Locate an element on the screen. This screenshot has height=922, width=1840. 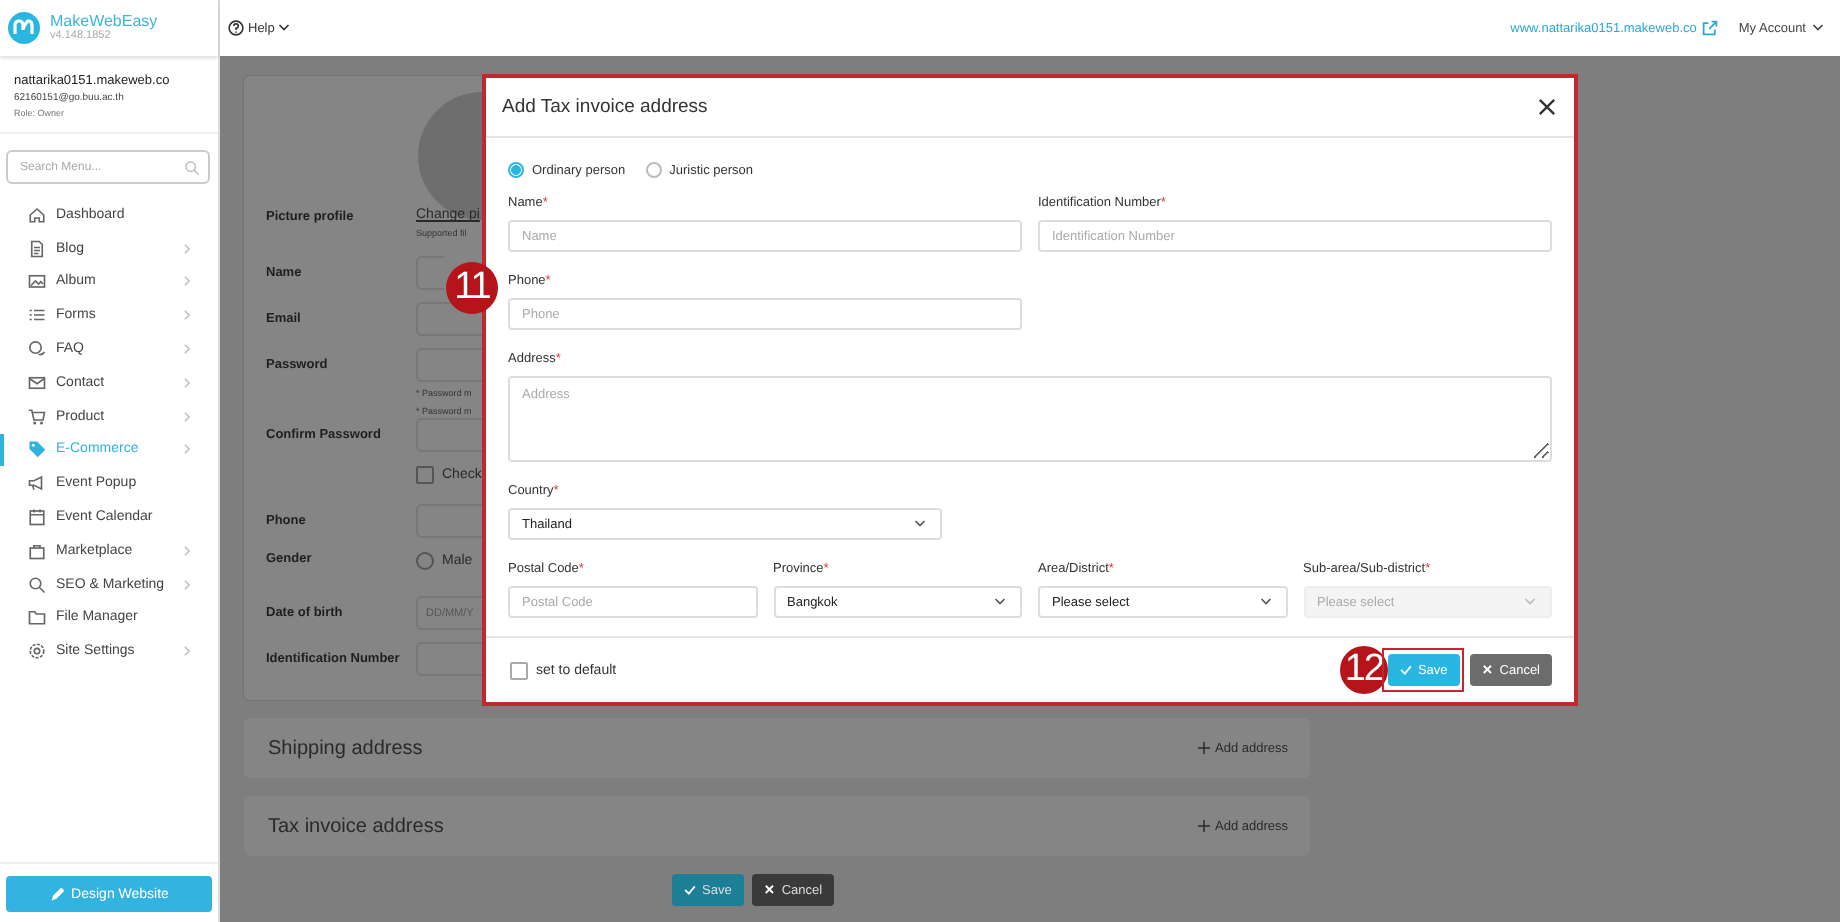
list-icon is located at coordinates (37, 315).